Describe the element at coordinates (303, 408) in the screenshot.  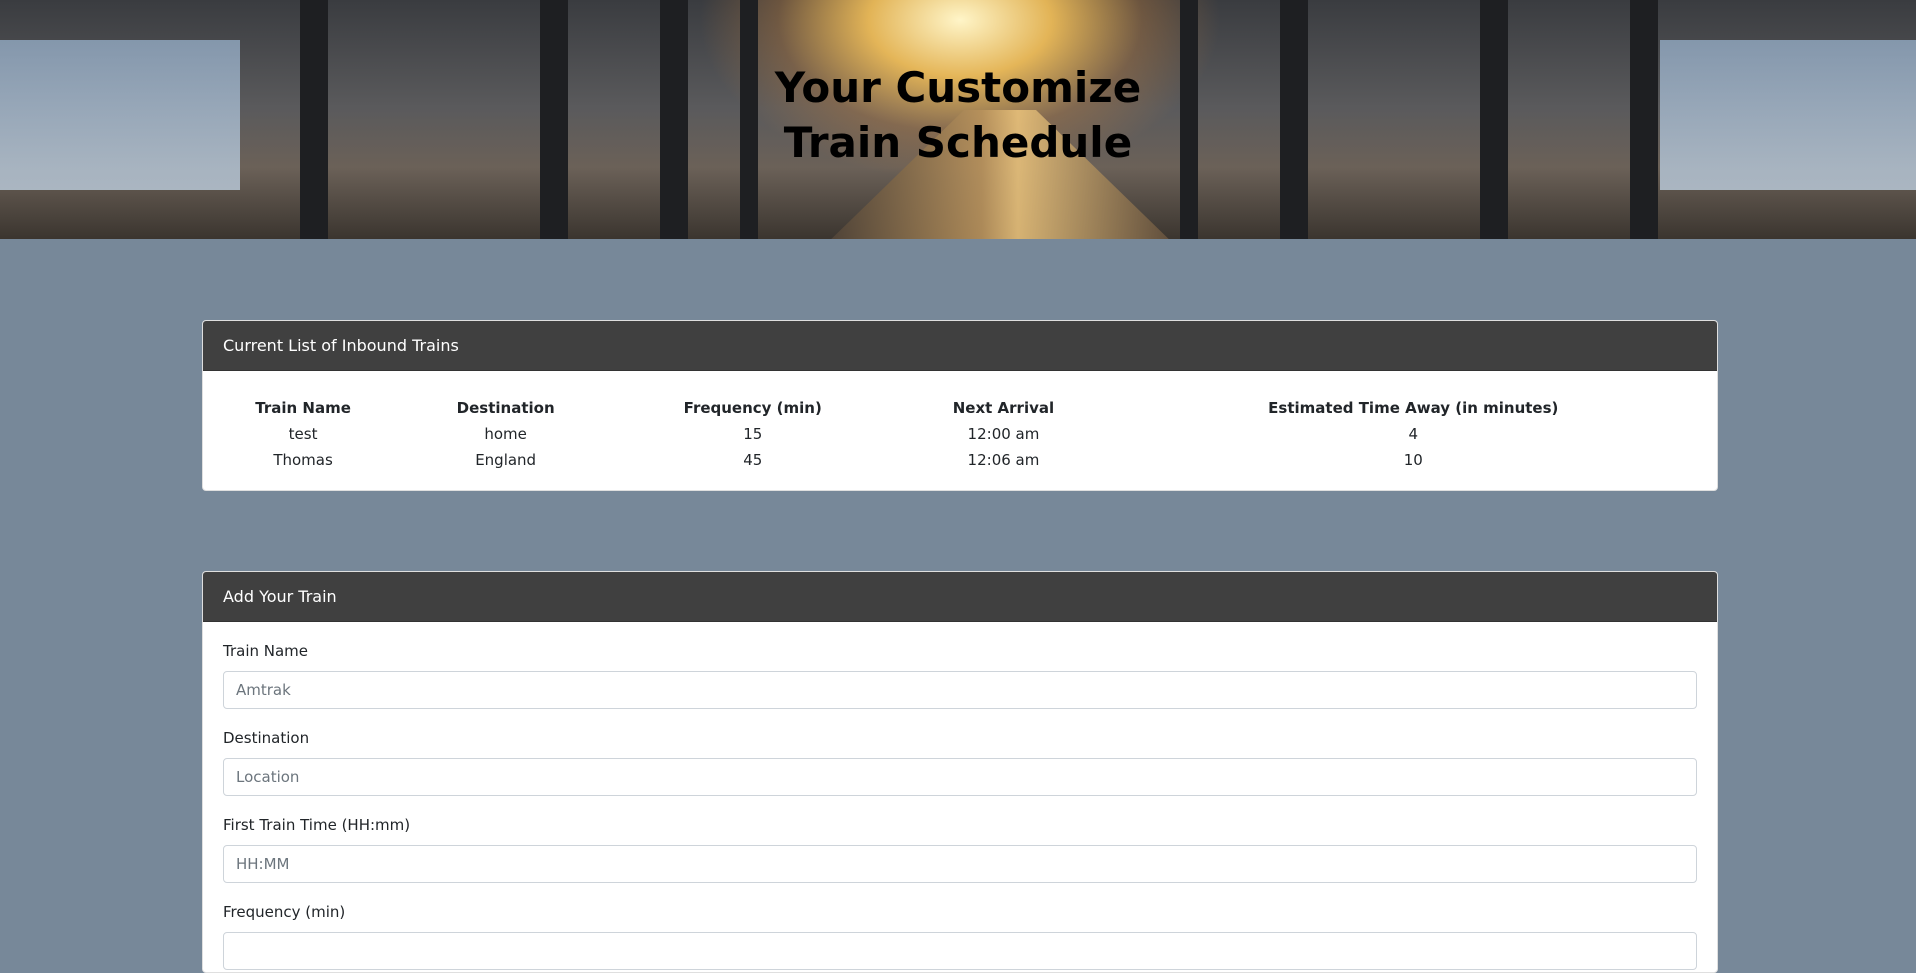
I see `column-header: Train Name` at that location.